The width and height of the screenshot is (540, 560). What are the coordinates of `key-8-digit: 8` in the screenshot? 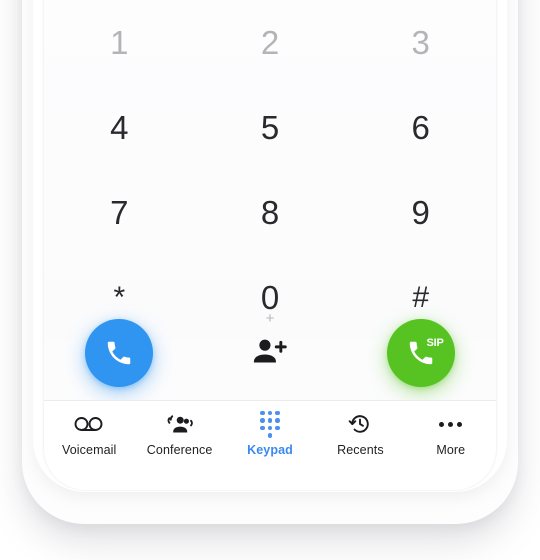 It's located at (270, 212).